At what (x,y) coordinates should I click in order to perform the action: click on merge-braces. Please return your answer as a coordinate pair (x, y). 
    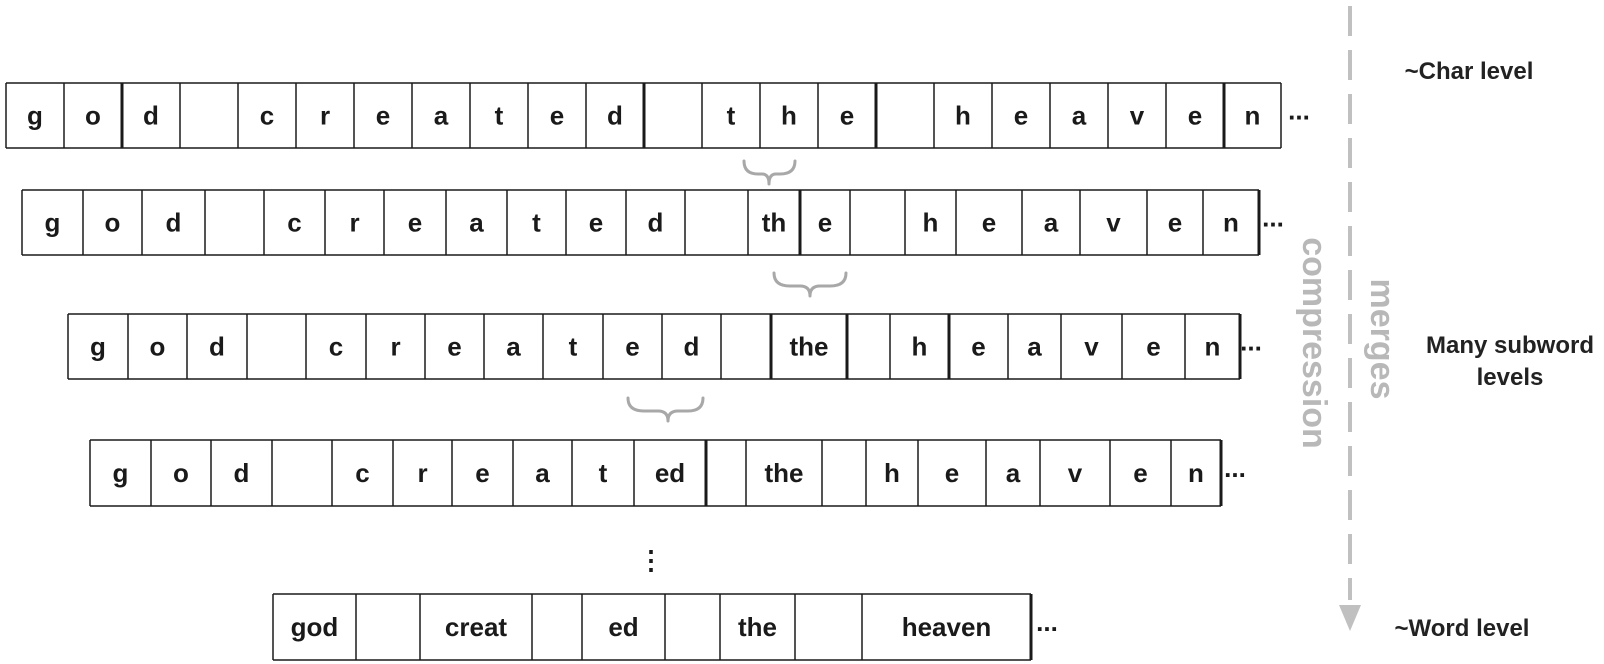
    Looking at the image, I should click on (737, 291).